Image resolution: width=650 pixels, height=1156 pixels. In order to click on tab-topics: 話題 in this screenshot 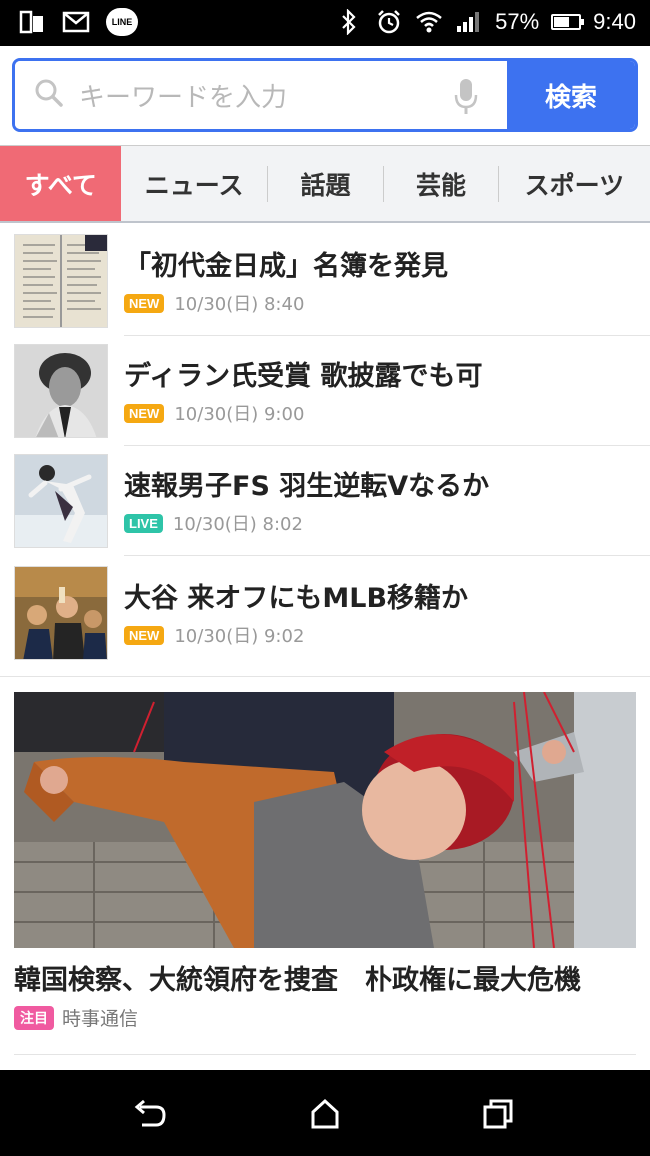, I will do `click(325, 183)`.